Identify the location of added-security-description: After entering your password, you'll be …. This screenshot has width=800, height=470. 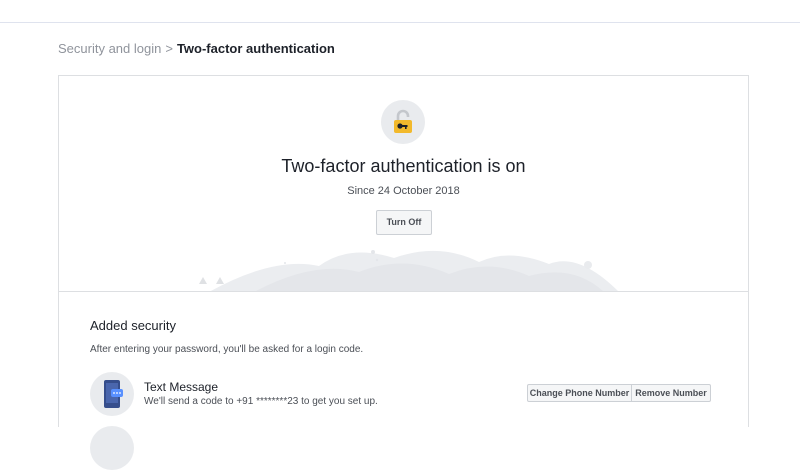
(227, 349).